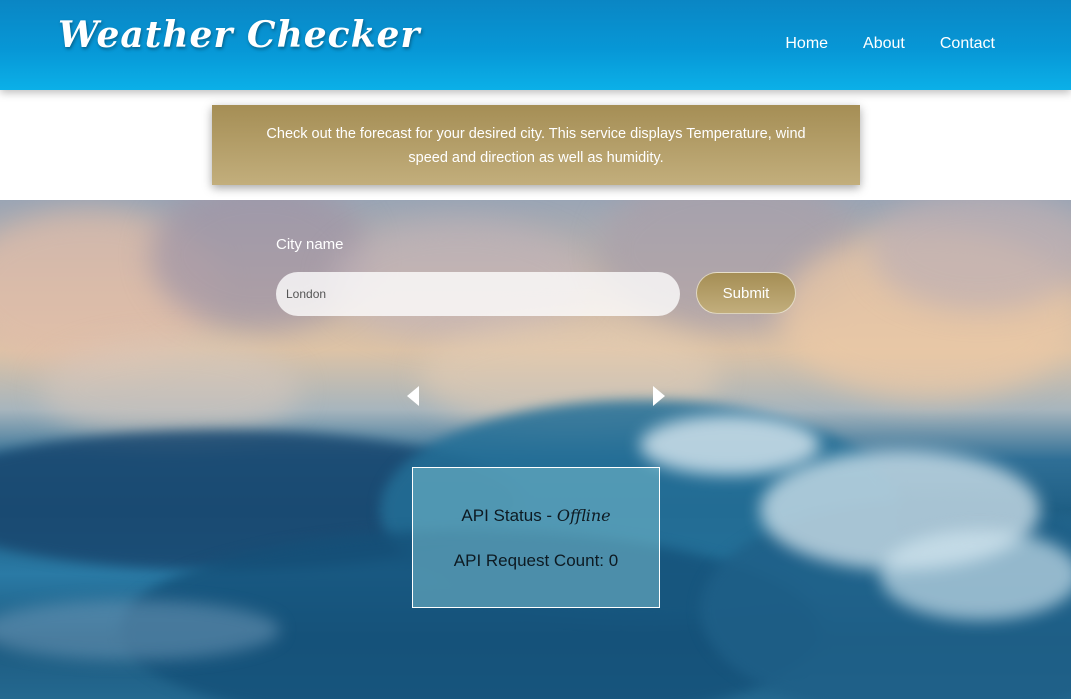 Image resolution: width=1071 pixels, height=699 pixels. Describe the element at coordinates (583, 515) in the screenshot. I see `api-status-value: Offline` at that location.